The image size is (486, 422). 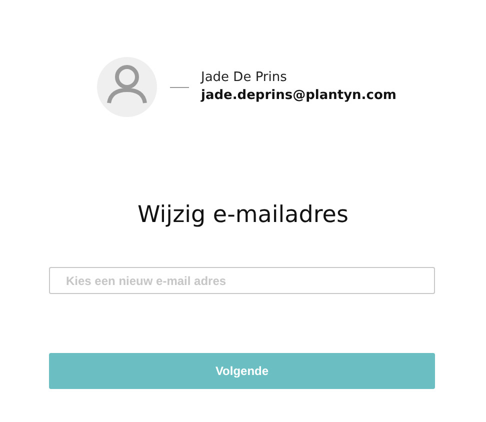 I want to click on next-button: Volgende, so click(x=242, y=371).